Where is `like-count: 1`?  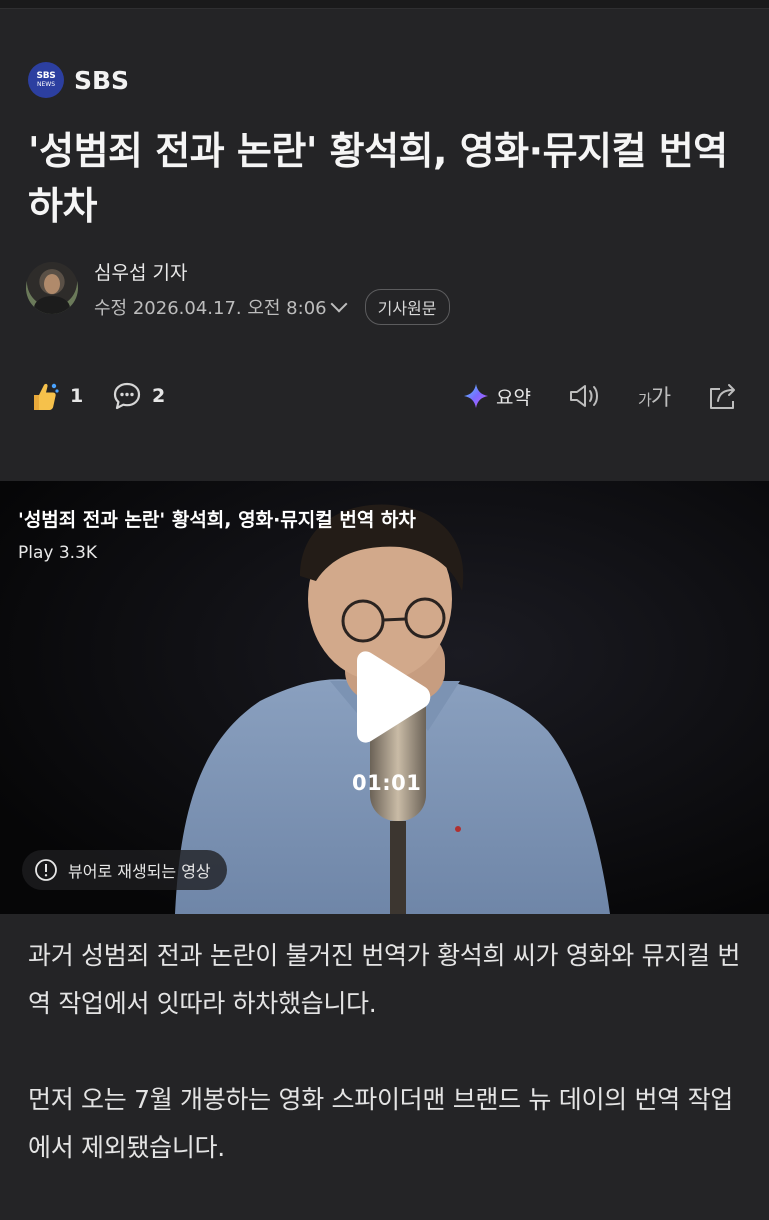
like-count: 1 is located at coordinates (77, 396).